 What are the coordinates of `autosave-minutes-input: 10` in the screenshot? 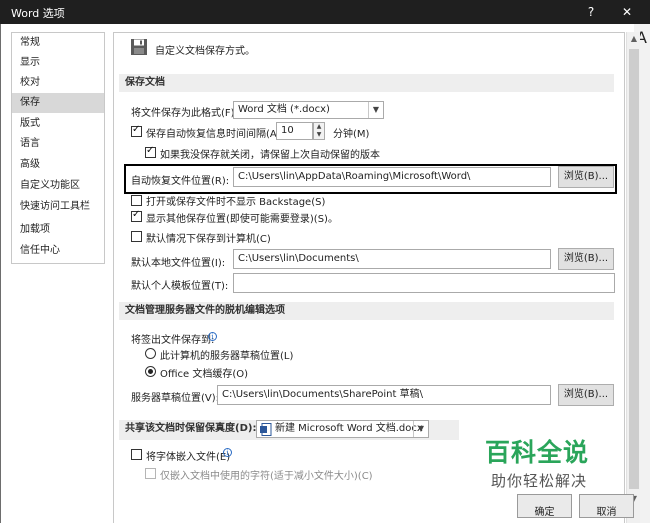 It's located at (294, 131).